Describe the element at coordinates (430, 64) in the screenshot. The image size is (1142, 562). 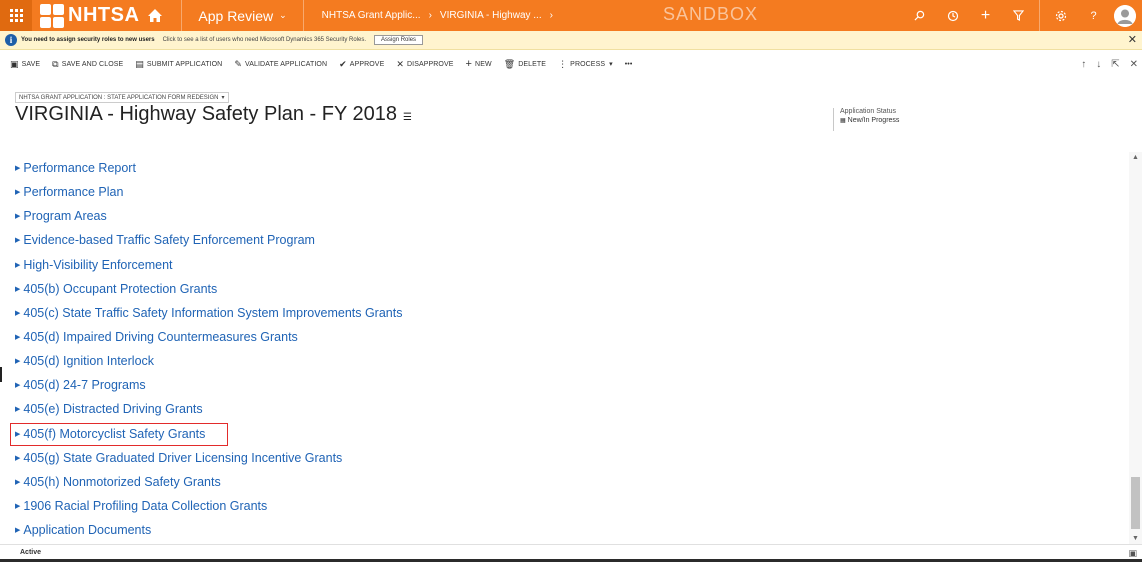
I see `disapprove-label: DISAPPROVE` at that location.